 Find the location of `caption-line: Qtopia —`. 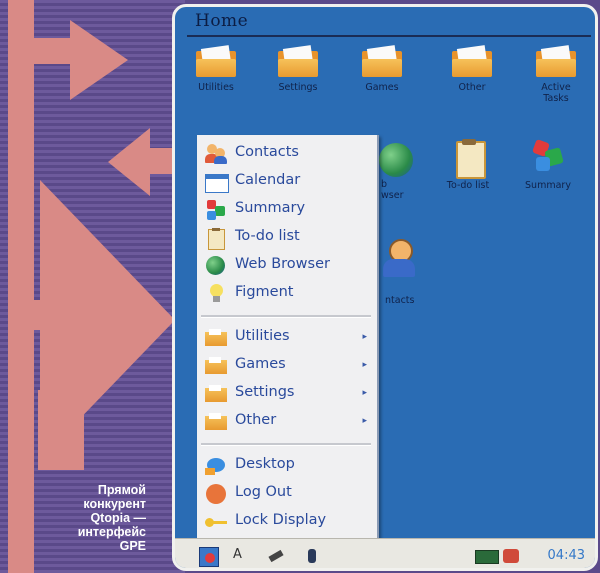

caption-line: Qtopia — is located at coordinates (118, 518).